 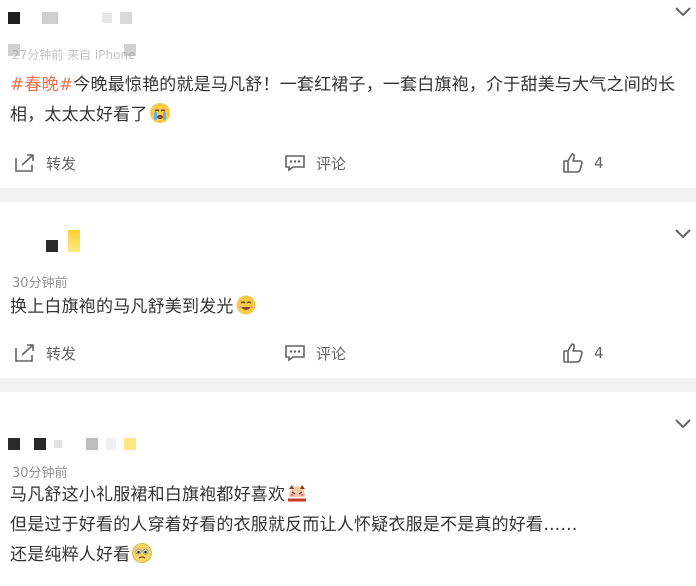 I want to click on topic-hashtag: #春晚#, so click(x=41, y=85).